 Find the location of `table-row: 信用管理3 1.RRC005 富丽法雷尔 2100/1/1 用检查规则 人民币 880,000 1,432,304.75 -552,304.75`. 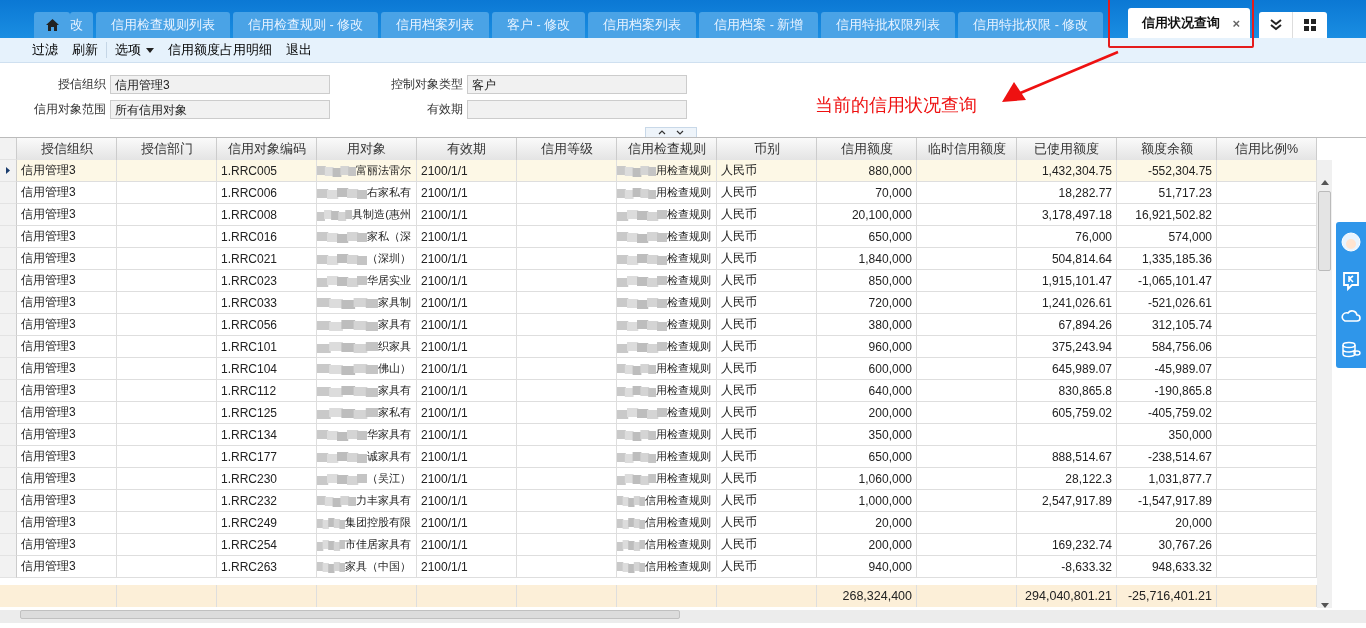

table-row: 信用管理3 1.RRC005 富丽法雷尔 2100/1/1 用检查规则 人民币 880,000 1,432,304.75 -552,304.75 is located at coordinates (658, 171).